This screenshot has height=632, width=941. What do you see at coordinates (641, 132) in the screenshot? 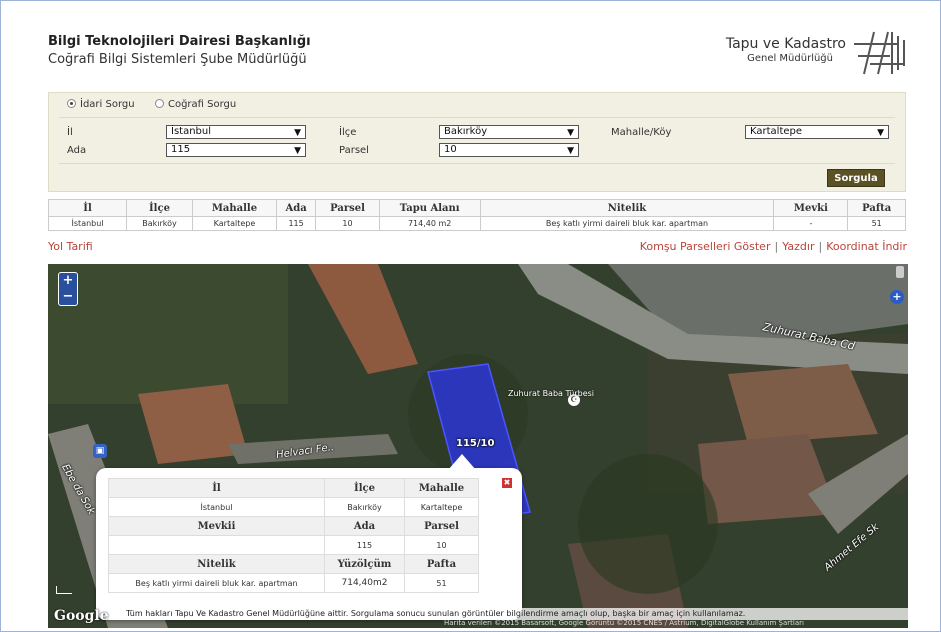
I see `mahalle-label: Mahalle/Köy` at bounding box center [641, 132].